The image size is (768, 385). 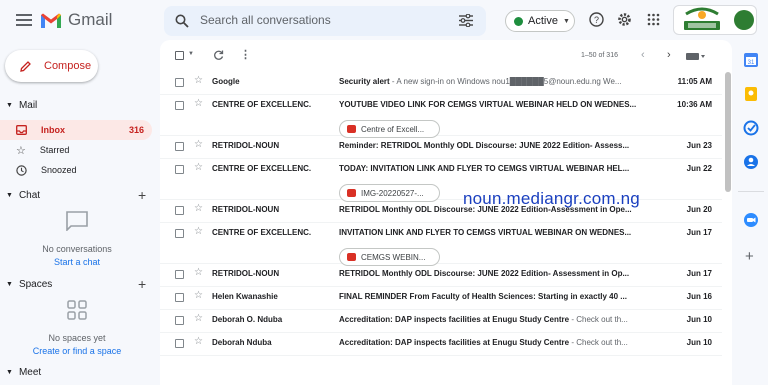 I want to click on scrollbar, so click(x=728, y=132).